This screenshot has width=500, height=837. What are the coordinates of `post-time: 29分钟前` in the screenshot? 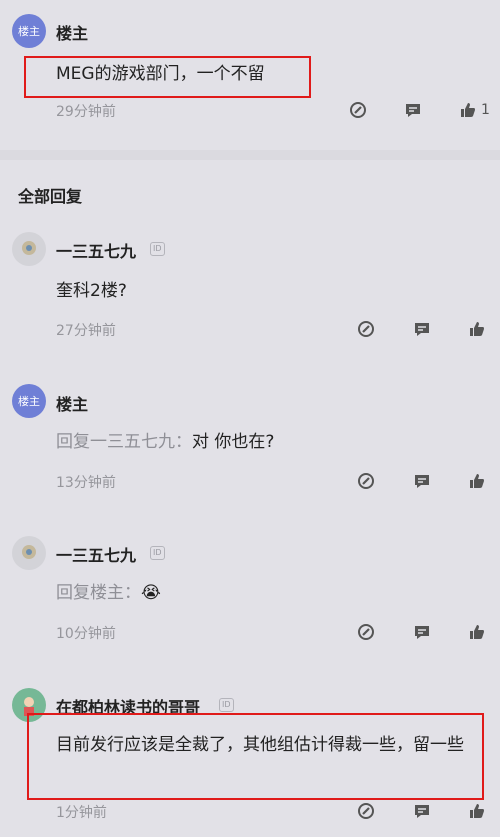 It's located at (86, 112).